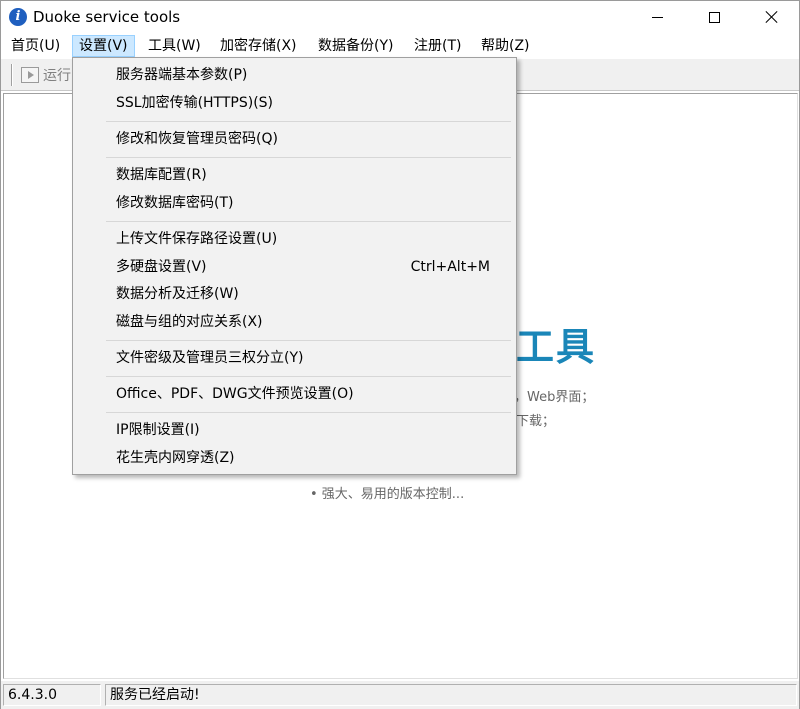 The height and width of the screenshot is (709, 800). I want to click on minimize-button, so click(657, 17).